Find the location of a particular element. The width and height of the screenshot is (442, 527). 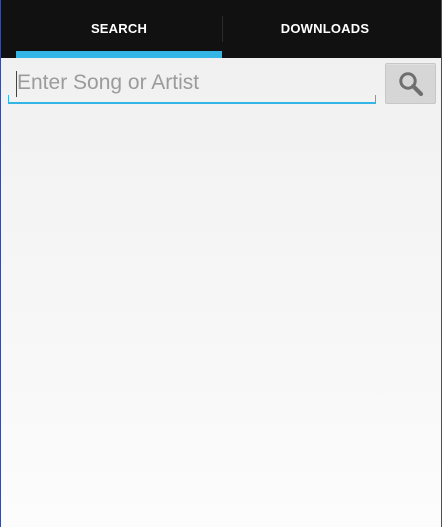

search-input-left-tick is located at coordinates (8, 99).